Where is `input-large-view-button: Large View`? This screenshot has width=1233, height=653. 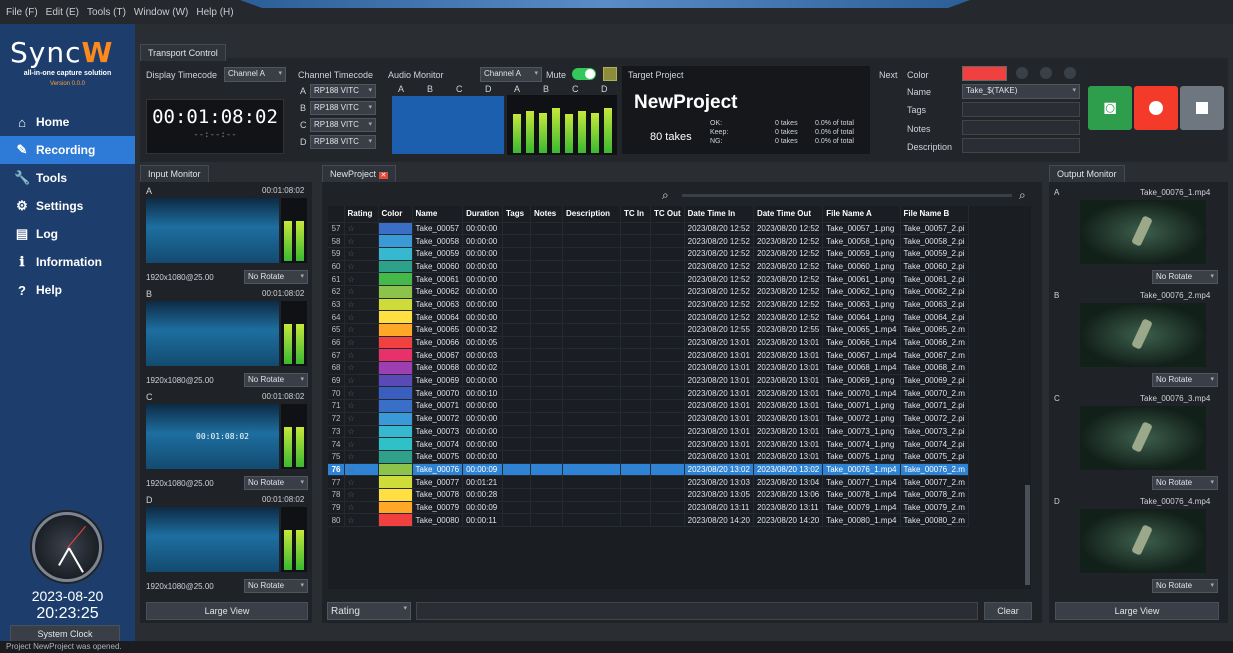 input-large-view-button: Large View is located at coordinates (227, 611).